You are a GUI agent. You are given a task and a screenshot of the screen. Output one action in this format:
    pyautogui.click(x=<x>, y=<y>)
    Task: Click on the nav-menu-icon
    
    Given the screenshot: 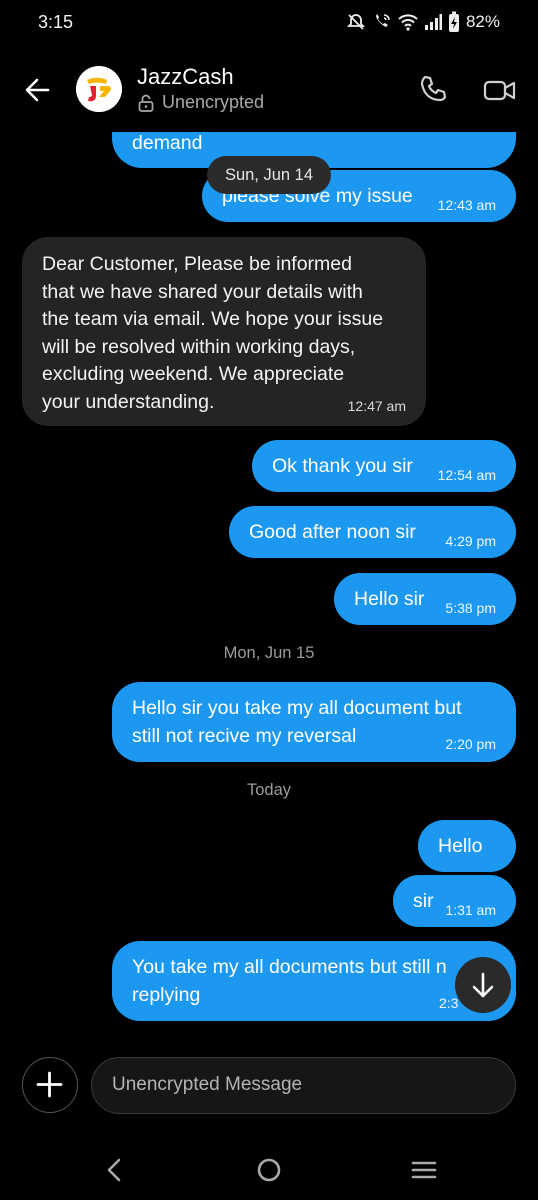 What is the action you would take?
    pyautogui.click(x=424, y=1170)
    